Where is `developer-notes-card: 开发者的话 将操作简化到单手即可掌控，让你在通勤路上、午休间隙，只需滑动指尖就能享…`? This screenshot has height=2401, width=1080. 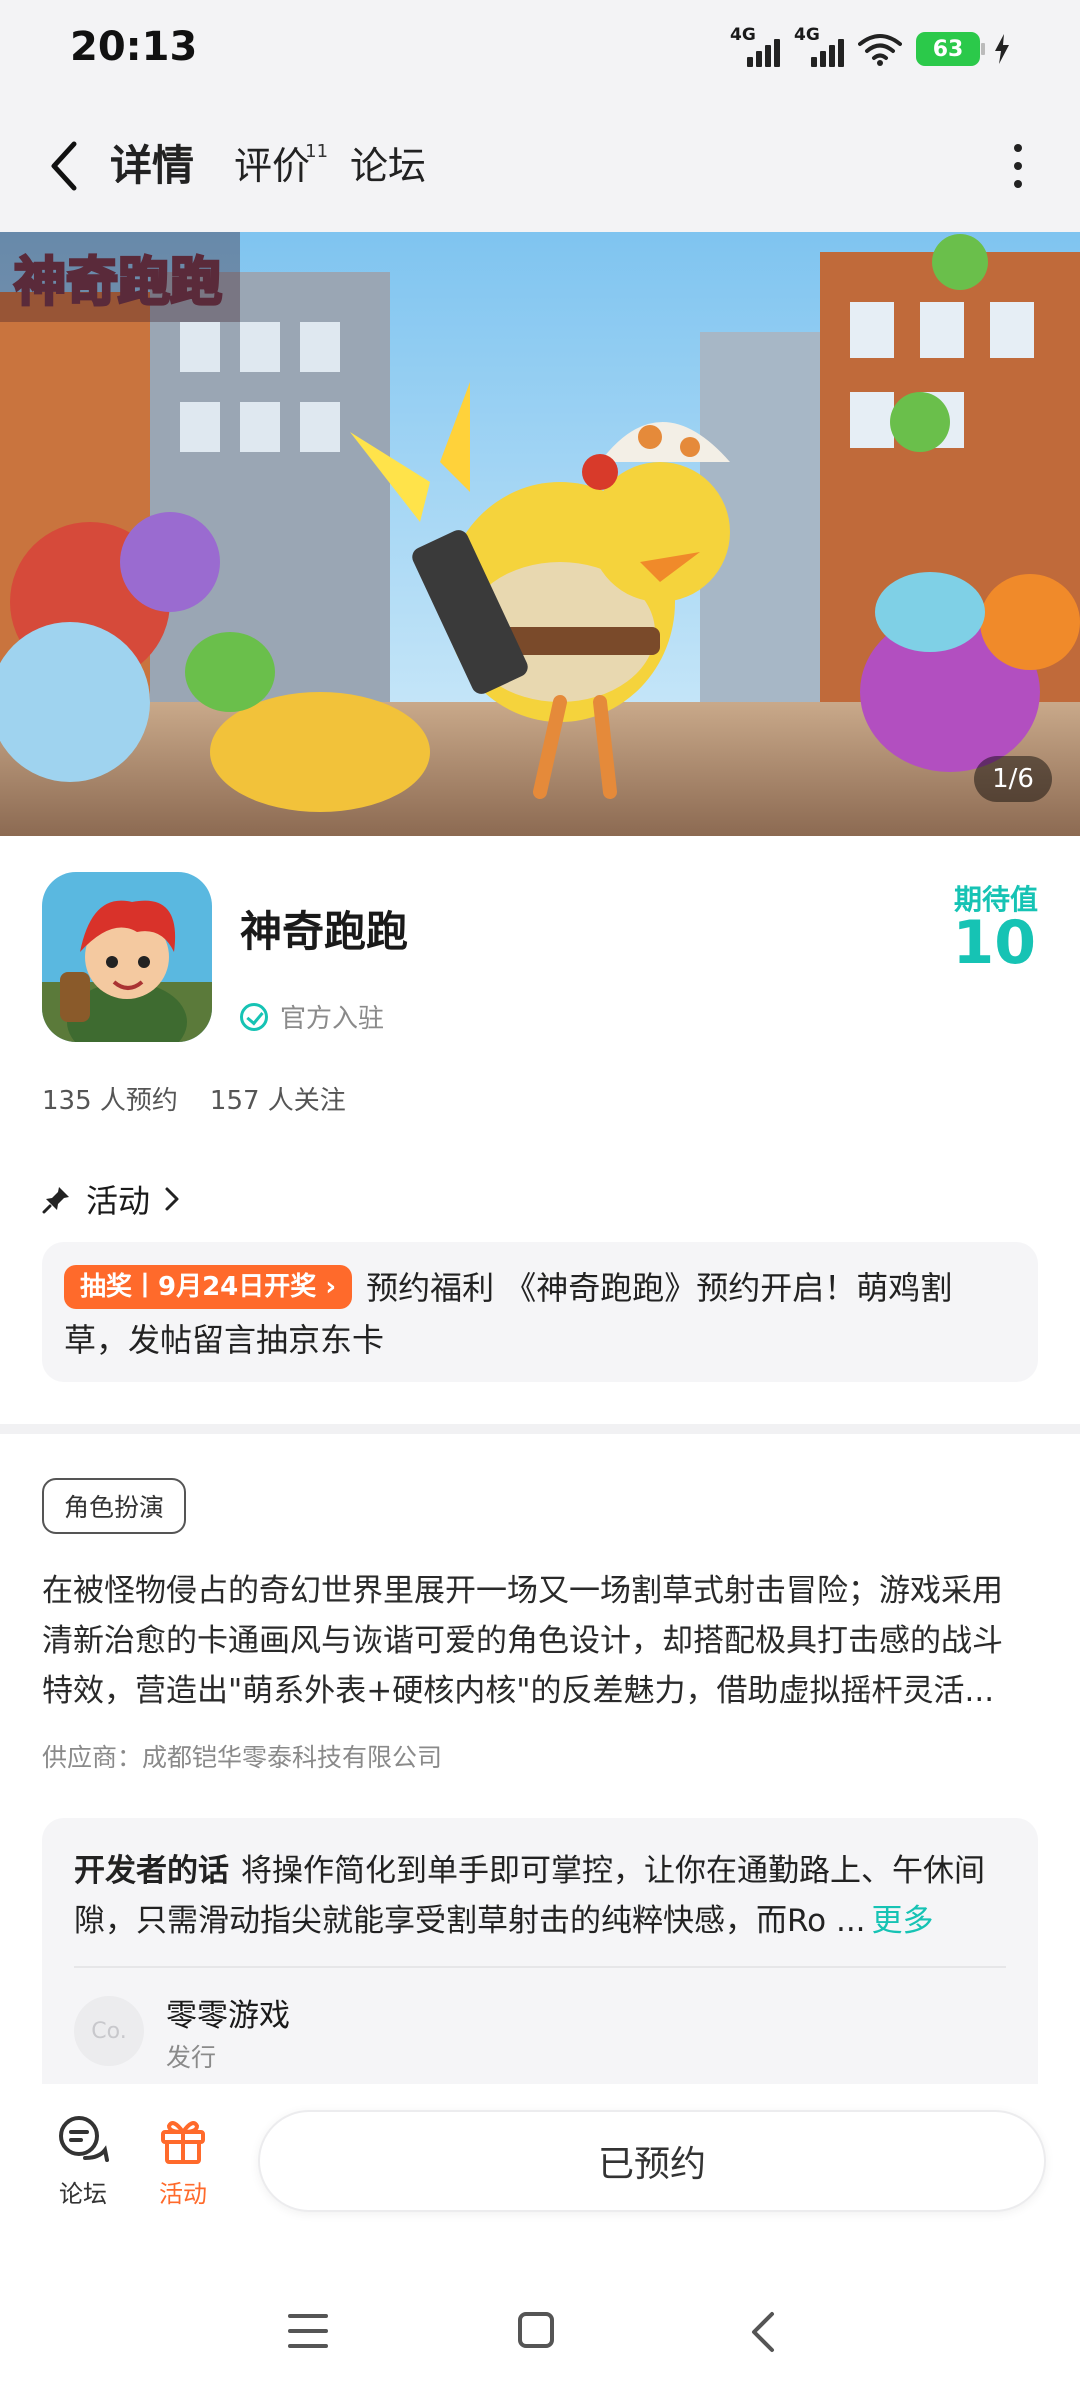 developer-notes-card: 开发者的话 将操作简化到单手即可掌控，让你在通勤路上、午休间隙，只需滑动指尖就能享… is located at coordinates (540, 1951).